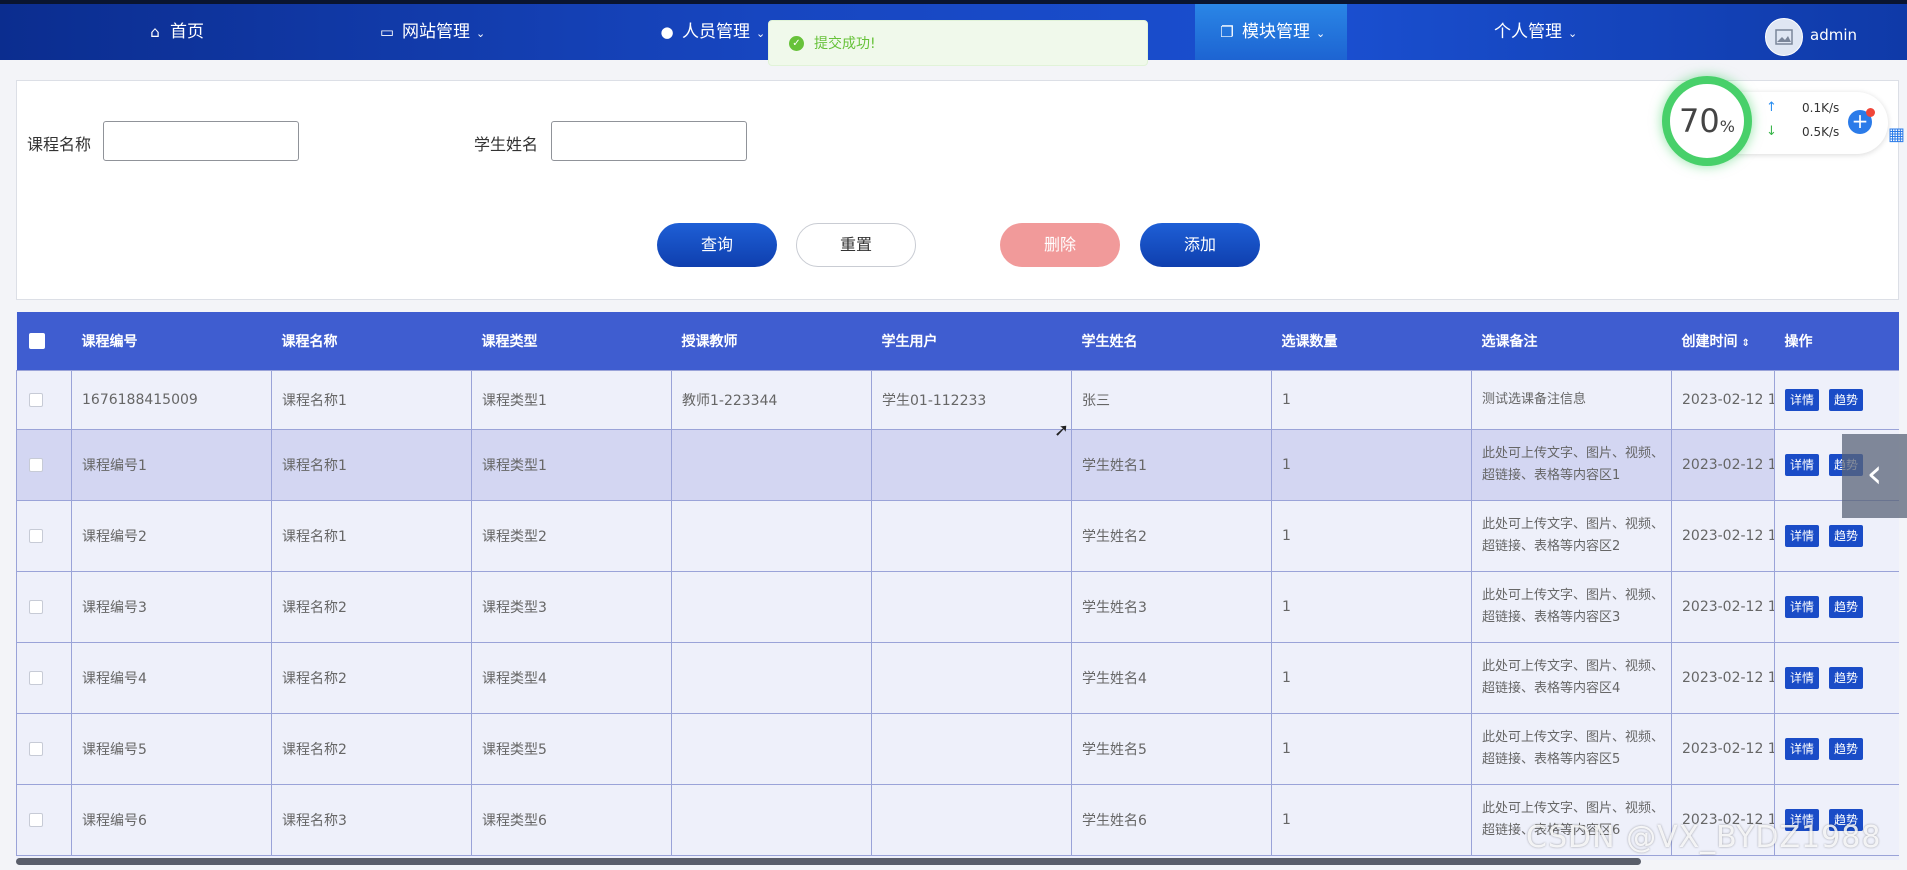  Describe the element at coordinates (571, 678) in the screenshot. I see `table-cell-type: 课程类型4` at that location.